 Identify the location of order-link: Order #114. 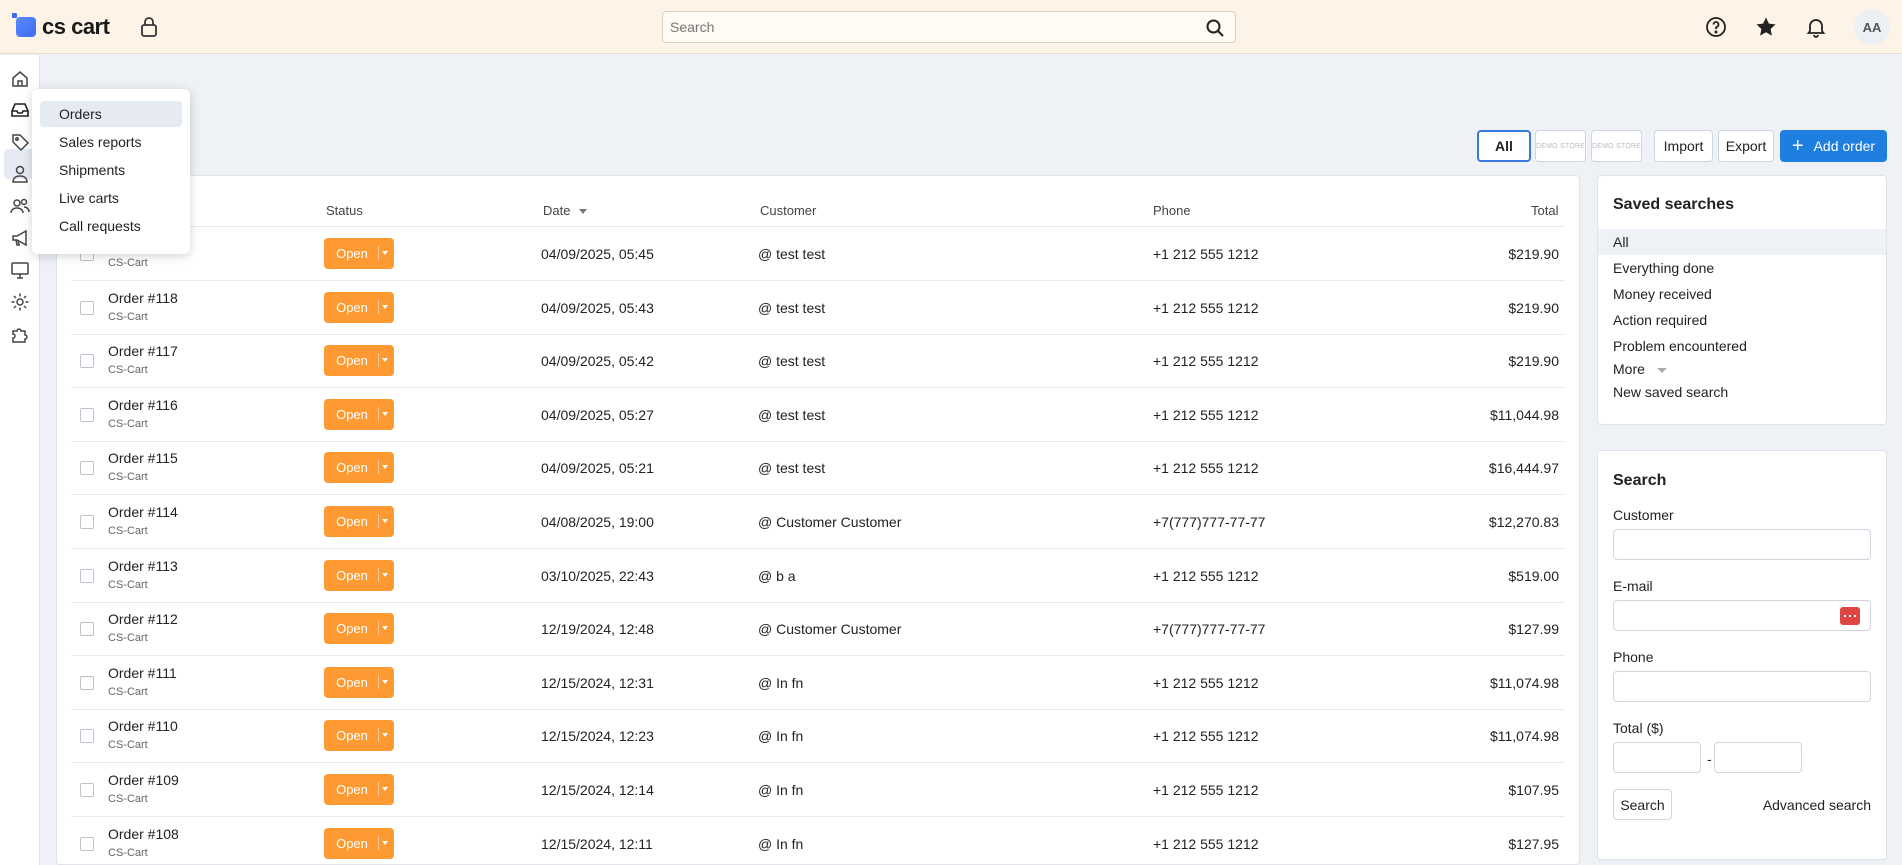
(143, 512).